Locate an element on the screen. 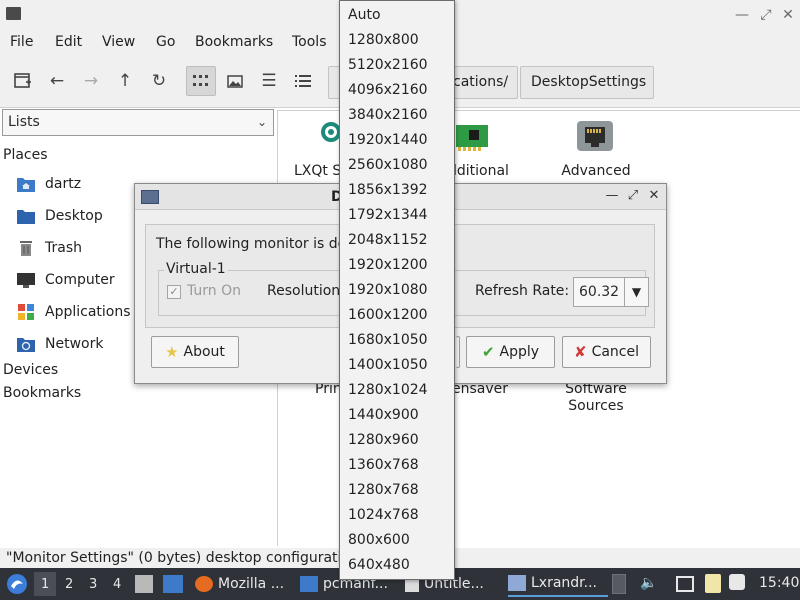  sidebar-item-desktop: Desktop is located at coordinates (59, 216).